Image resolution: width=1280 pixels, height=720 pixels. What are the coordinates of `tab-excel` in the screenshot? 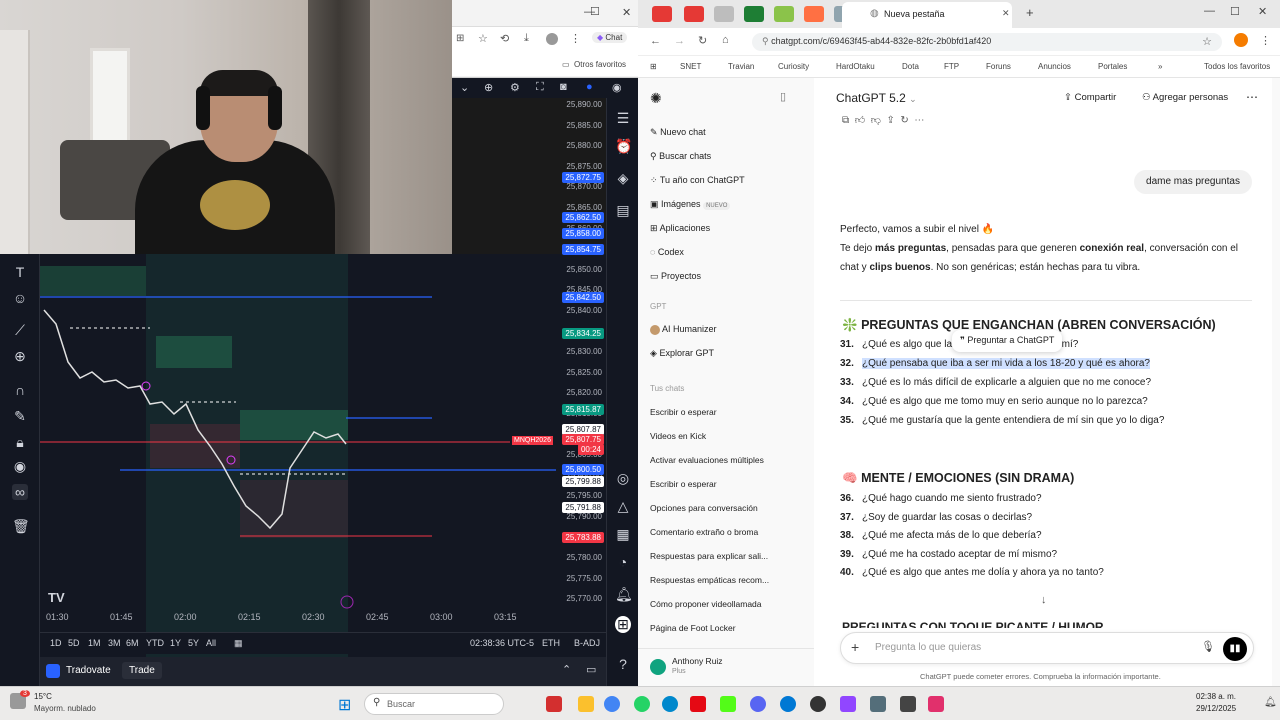 It's located at (754, 14).